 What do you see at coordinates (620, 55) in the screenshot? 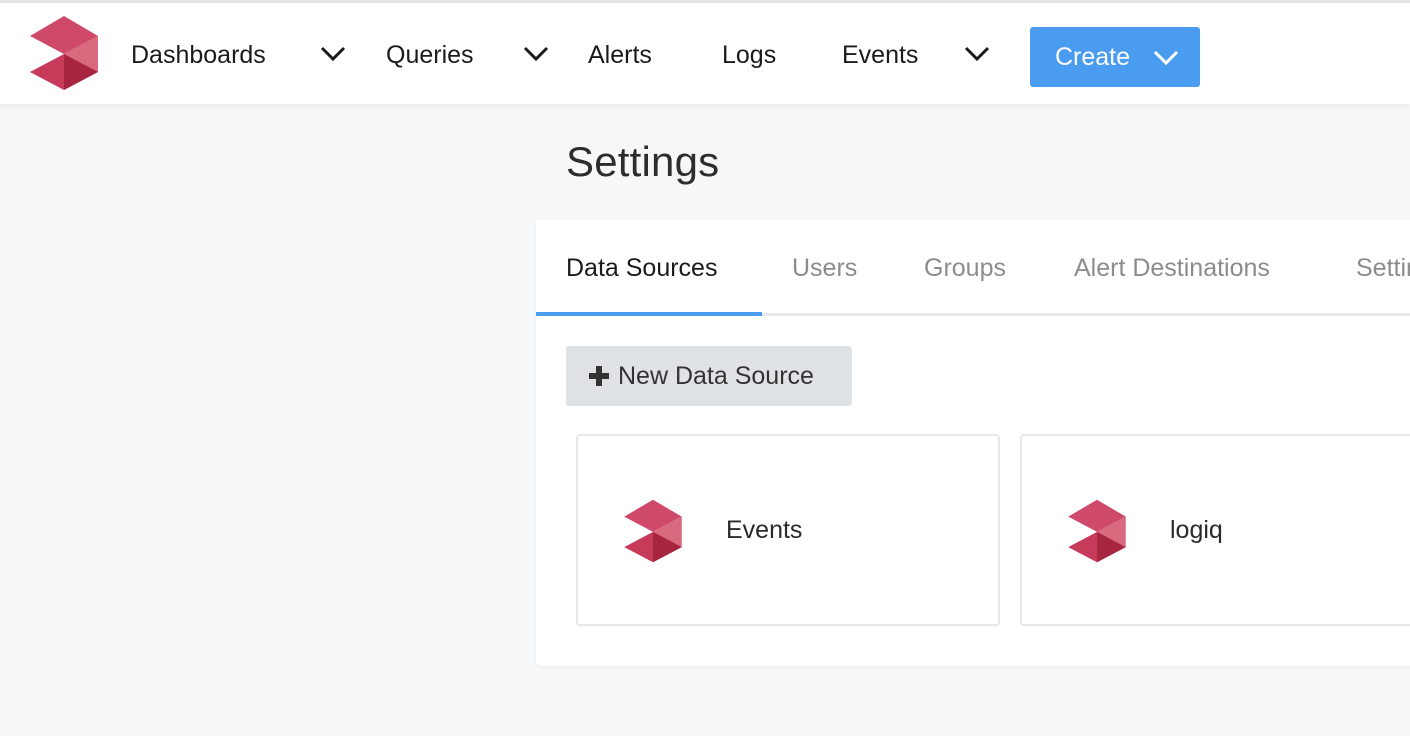
I see `nav-alerts: Alerts` at bounding box center [620, 55].